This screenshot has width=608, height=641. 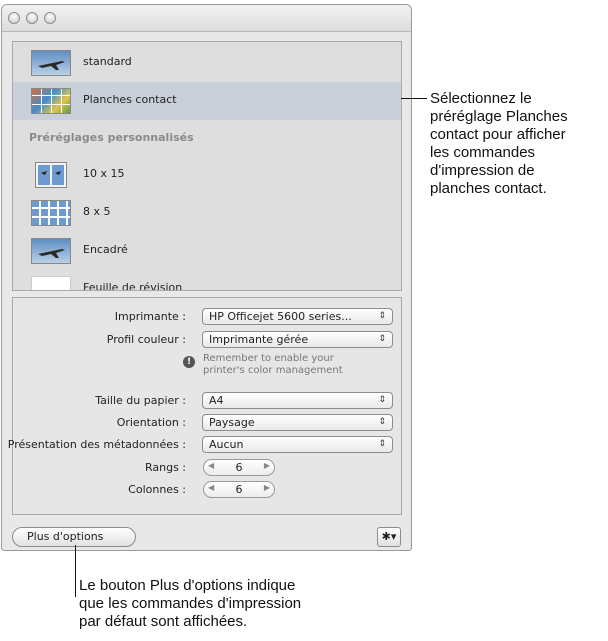 I want to click on preset-label: Planches contact, so click(x=130, y=99).